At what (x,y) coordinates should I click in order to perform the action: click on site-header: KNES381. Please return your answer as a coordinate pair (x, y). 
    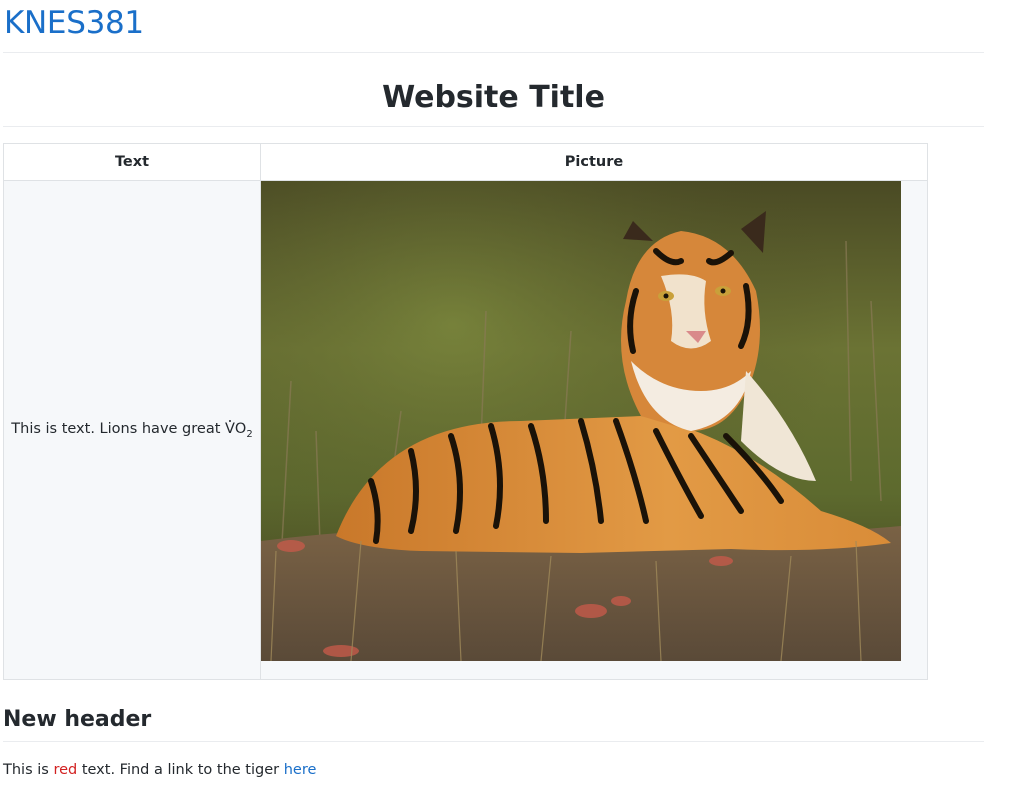
    Looking at the image, I should click on (493, 26).